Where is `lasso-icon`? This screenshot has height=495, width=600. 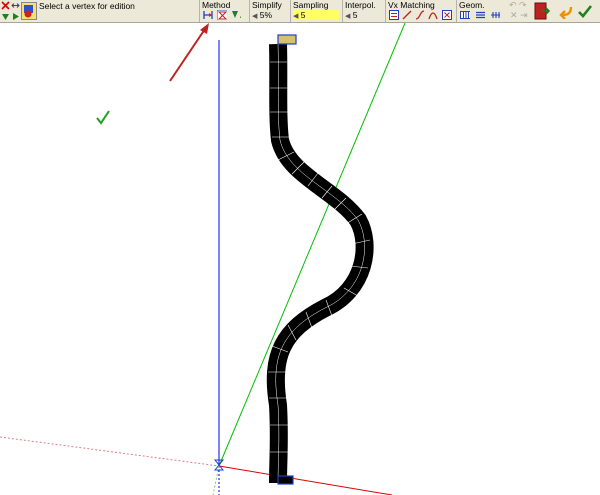
lasso-icon is located at coordinates (5, 16).